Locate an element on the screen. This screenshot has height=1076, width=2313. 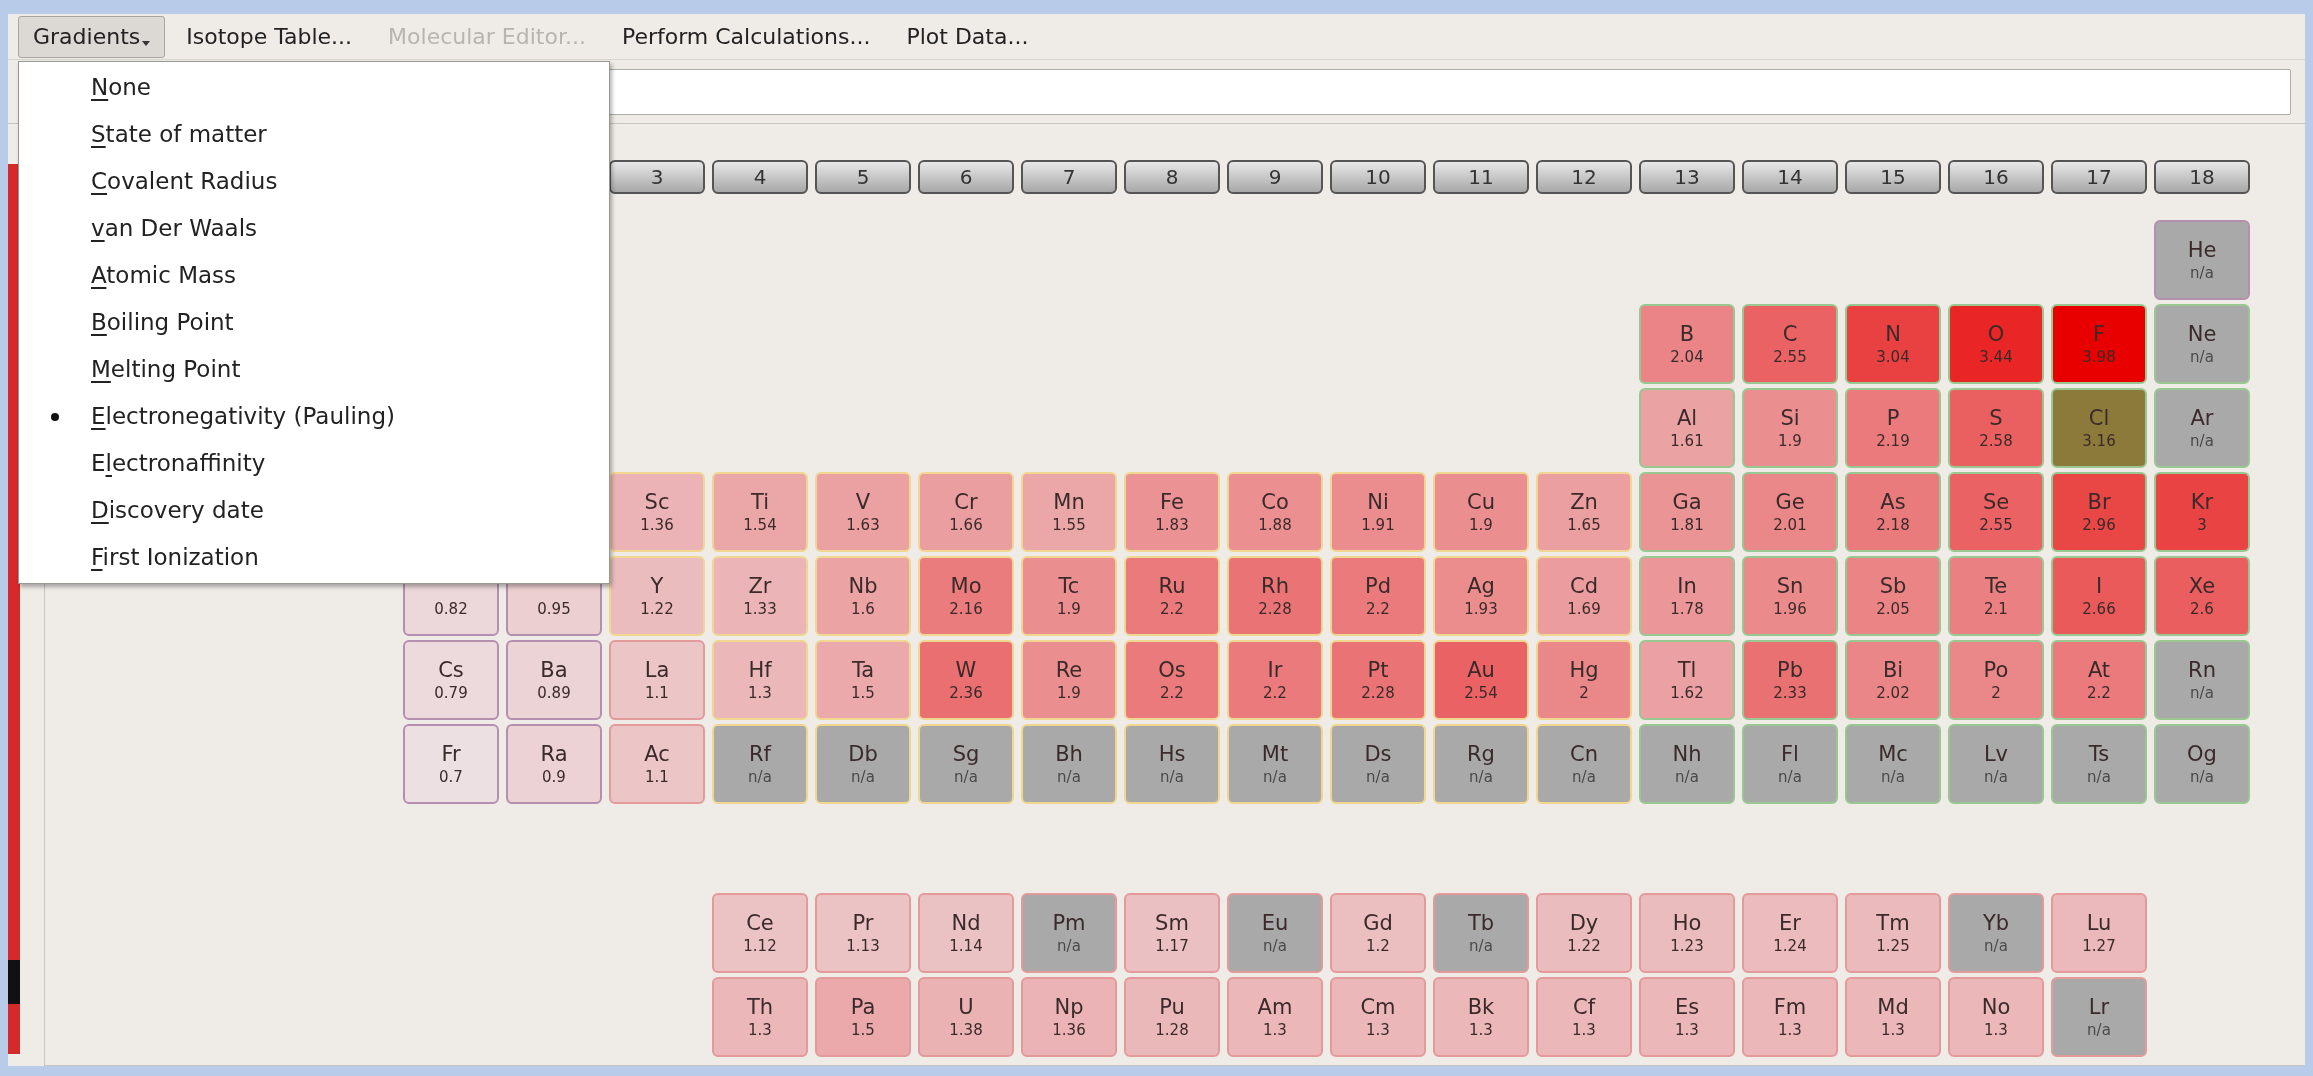
element-cell: Cr 1.66 is located at coordinates (966, 512).